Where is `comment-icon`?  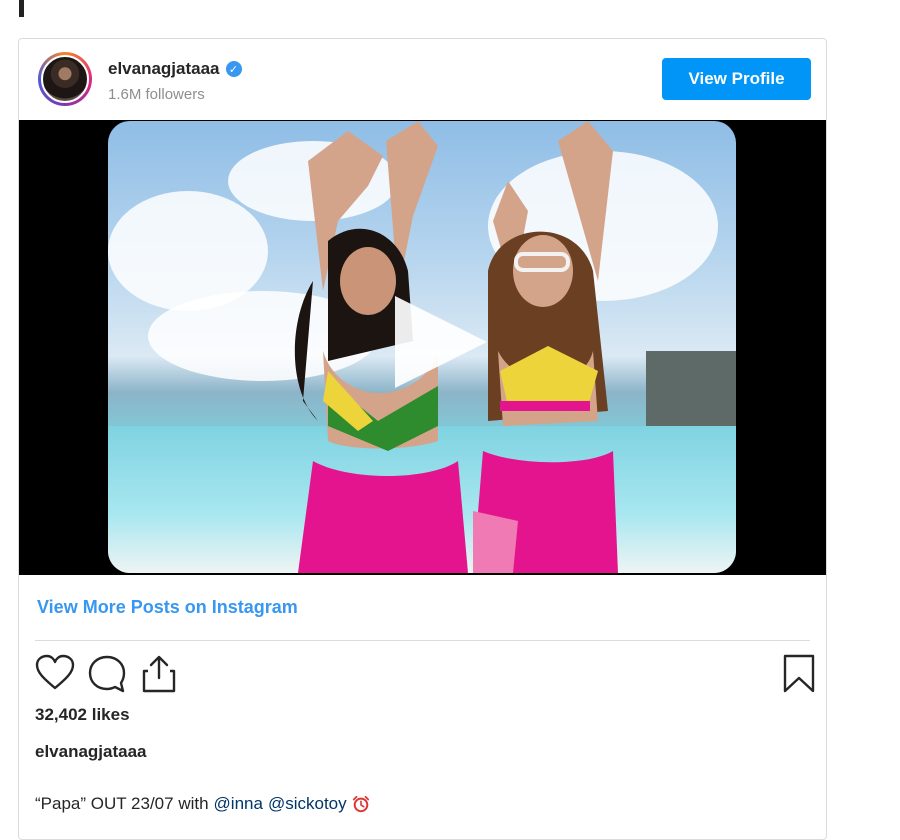
comment-icon is located at coordinates (107, 674).